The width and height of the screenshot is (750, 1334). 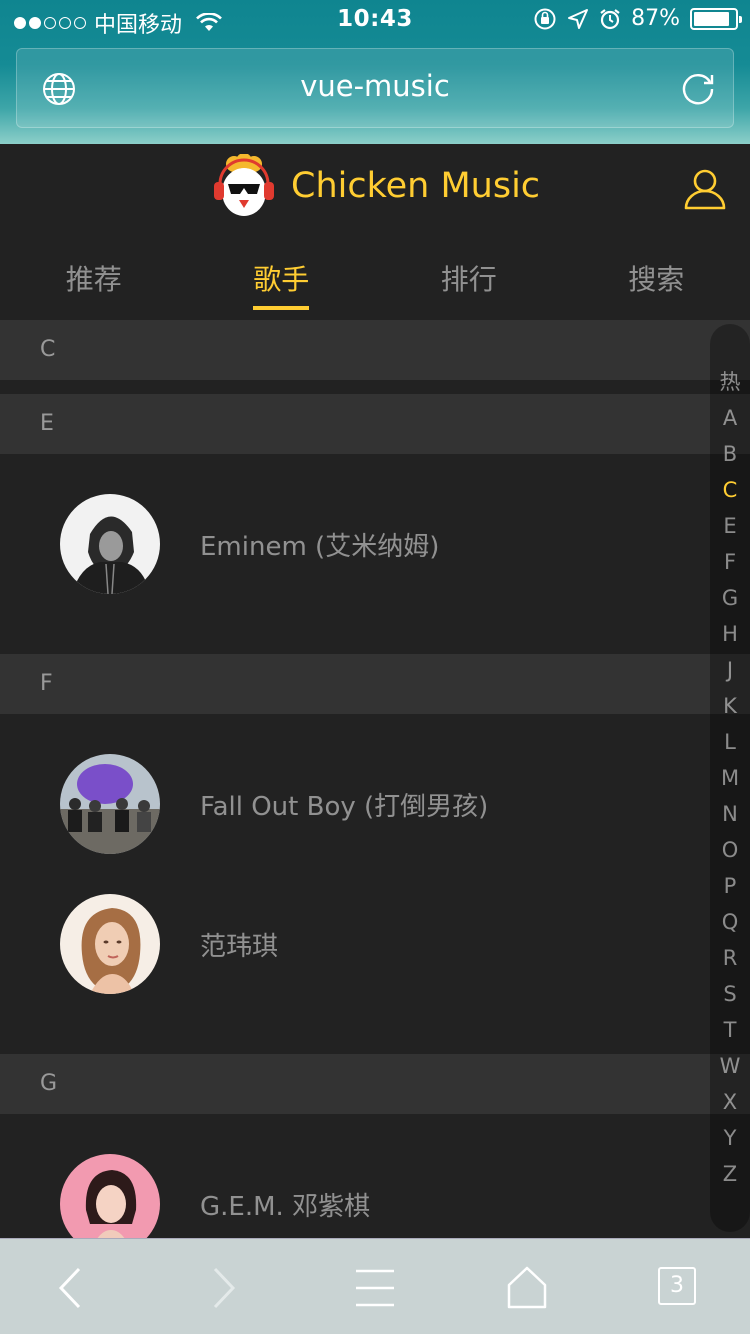 I want to click on index-letter-2: B, so click(x=730, y=454).